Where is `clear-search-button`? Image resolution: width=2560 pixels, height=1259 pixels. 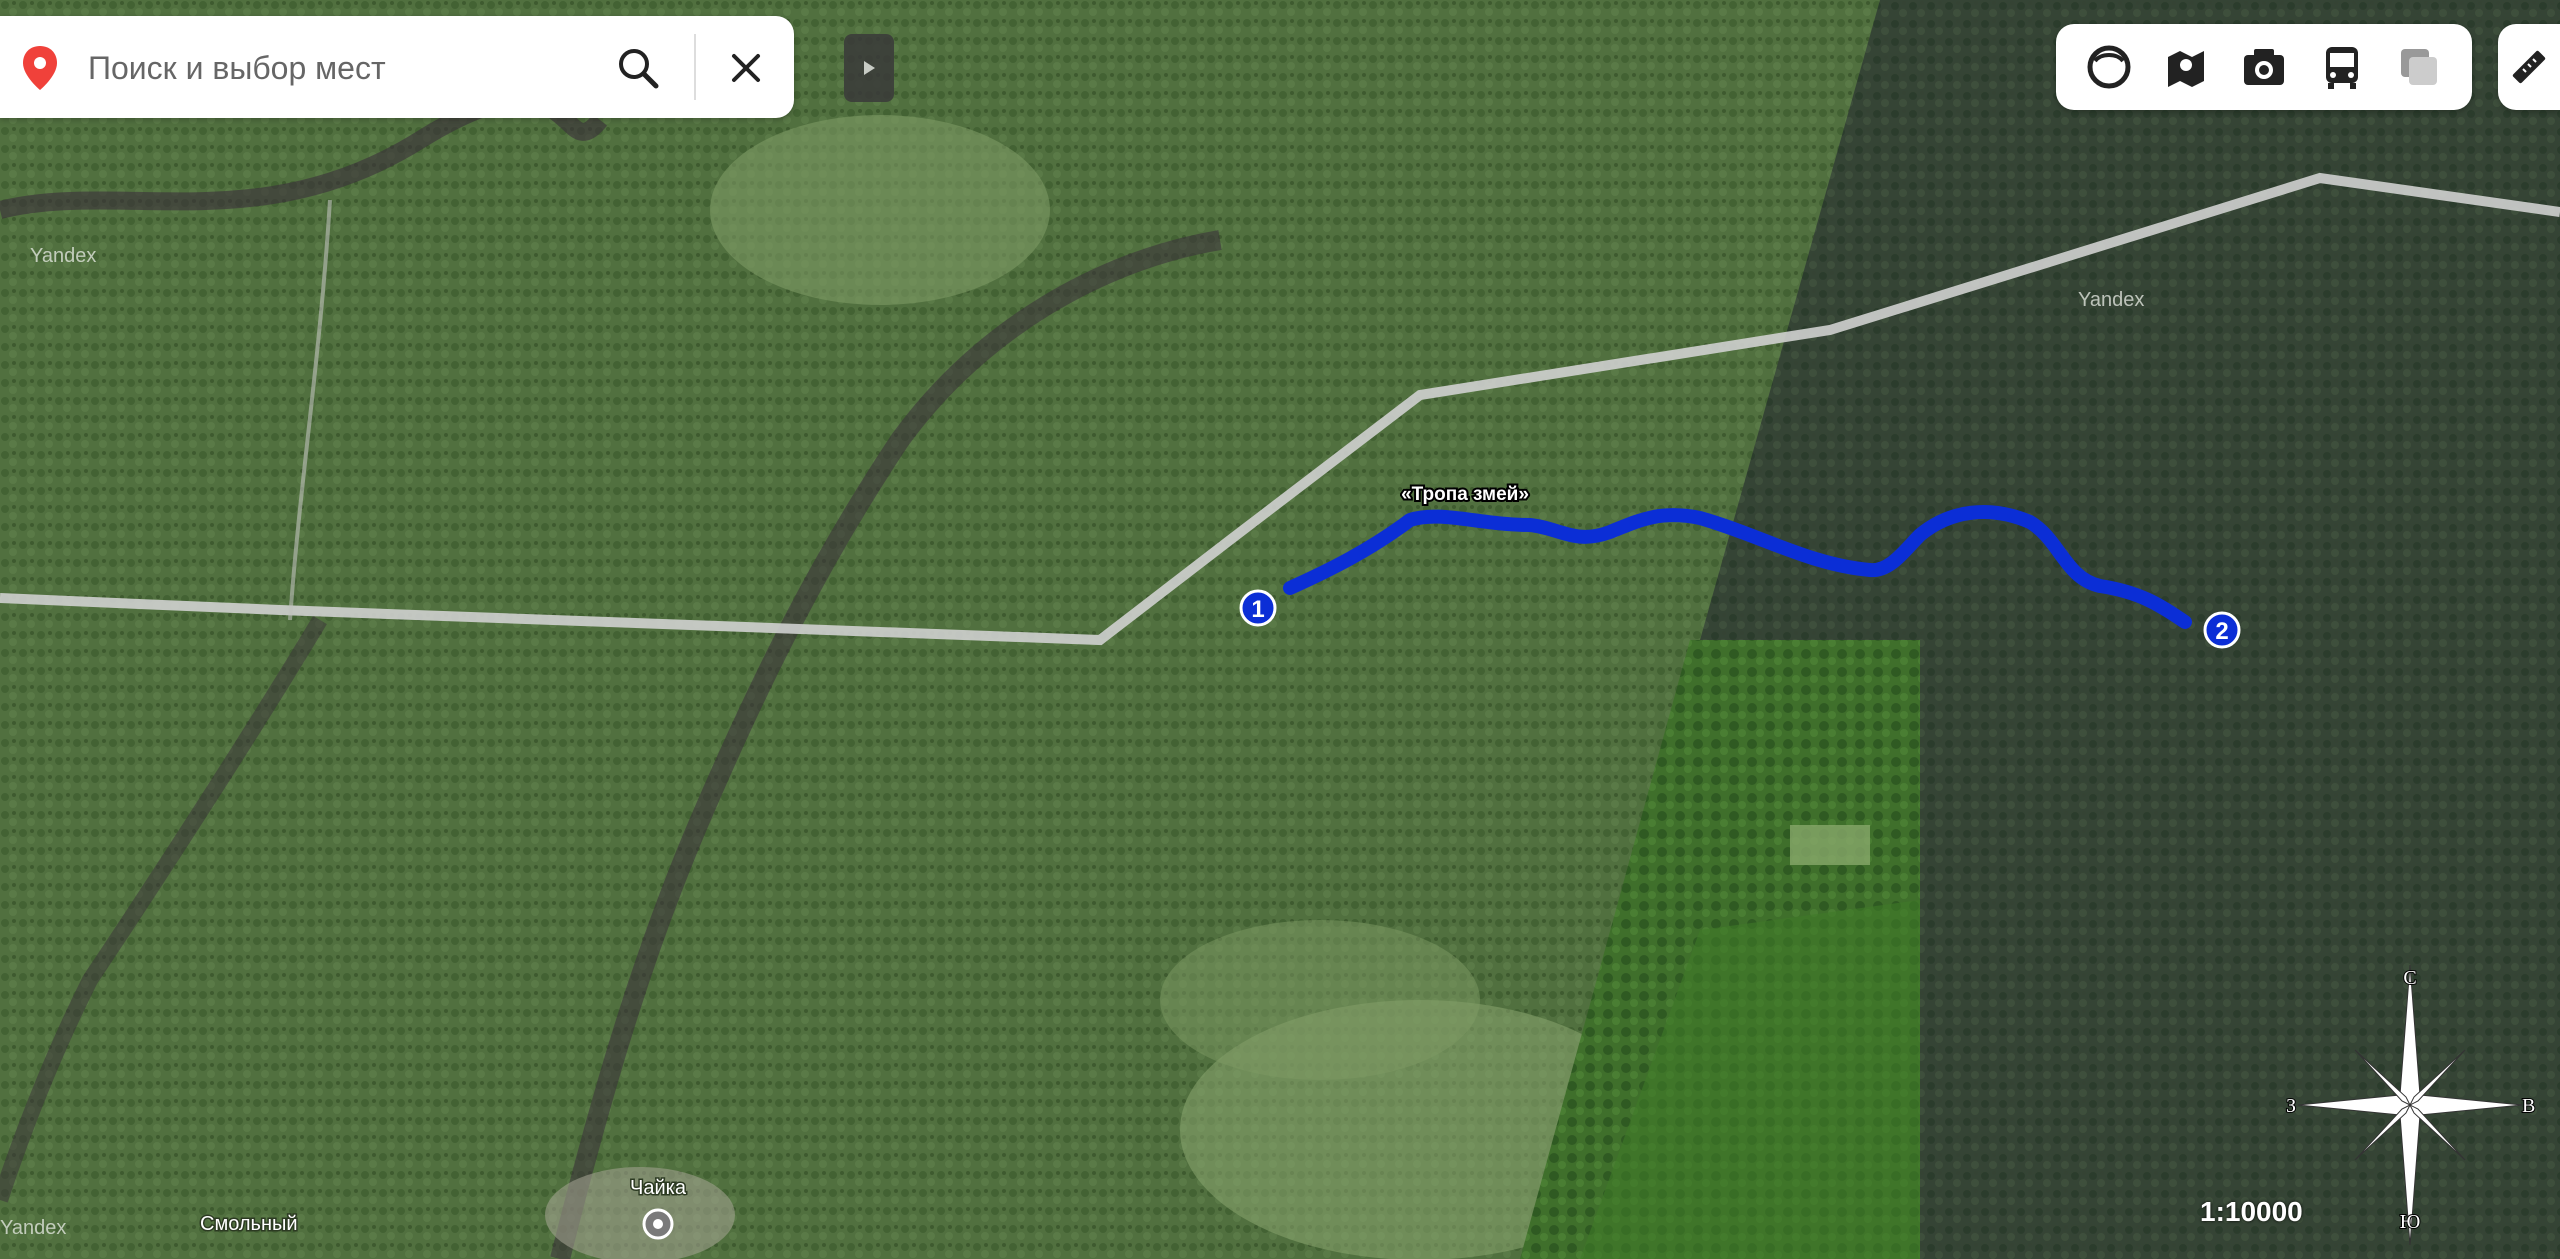 clear-search-button is located at coordinates (746, 68).